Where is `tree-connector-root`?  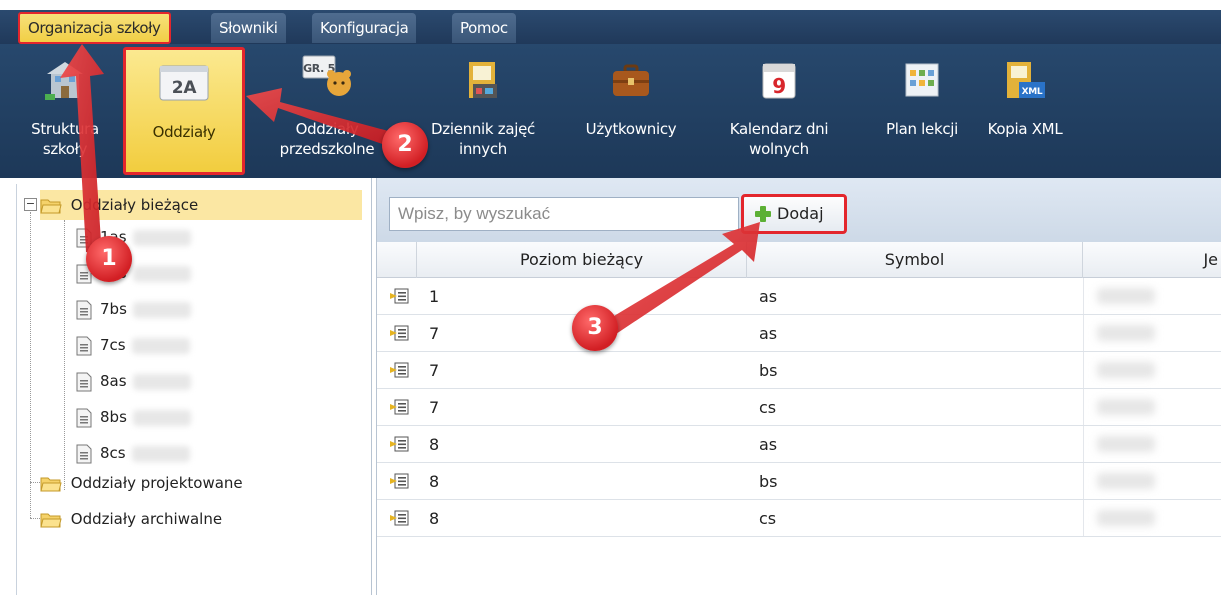 tree-connector-root is located at coordinates (30, 365).